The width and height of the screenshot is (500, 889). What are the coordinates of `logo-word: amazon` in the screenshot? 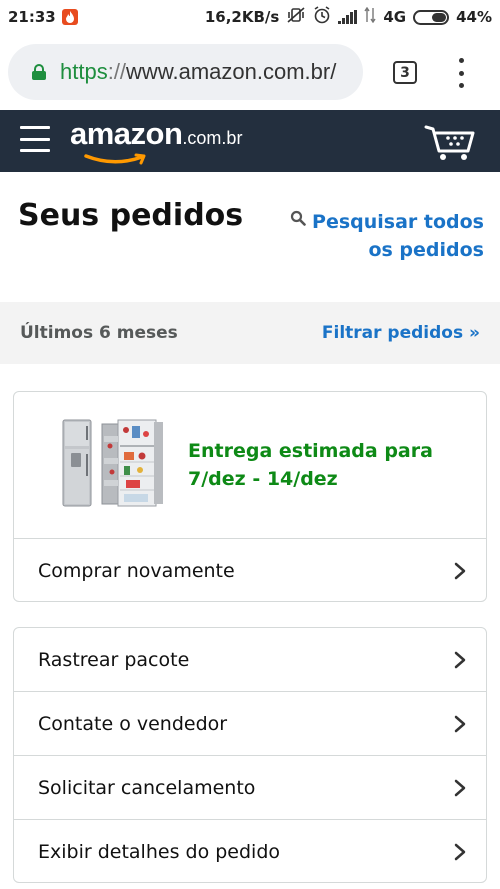 It's located at (126, 133).